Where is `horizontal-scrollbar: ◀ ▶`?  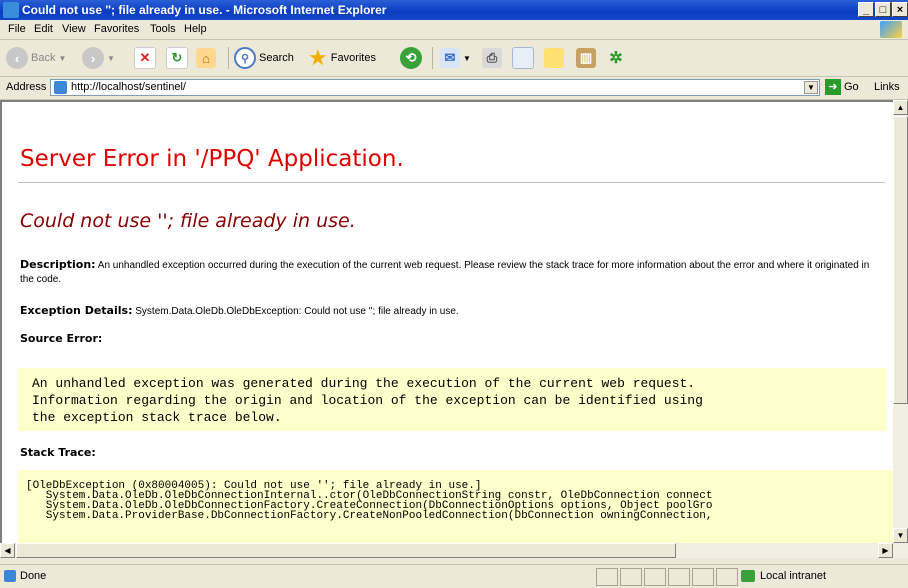
horizontal-scrollbar: ◀ ▶ is located at coordinates (446, 550).